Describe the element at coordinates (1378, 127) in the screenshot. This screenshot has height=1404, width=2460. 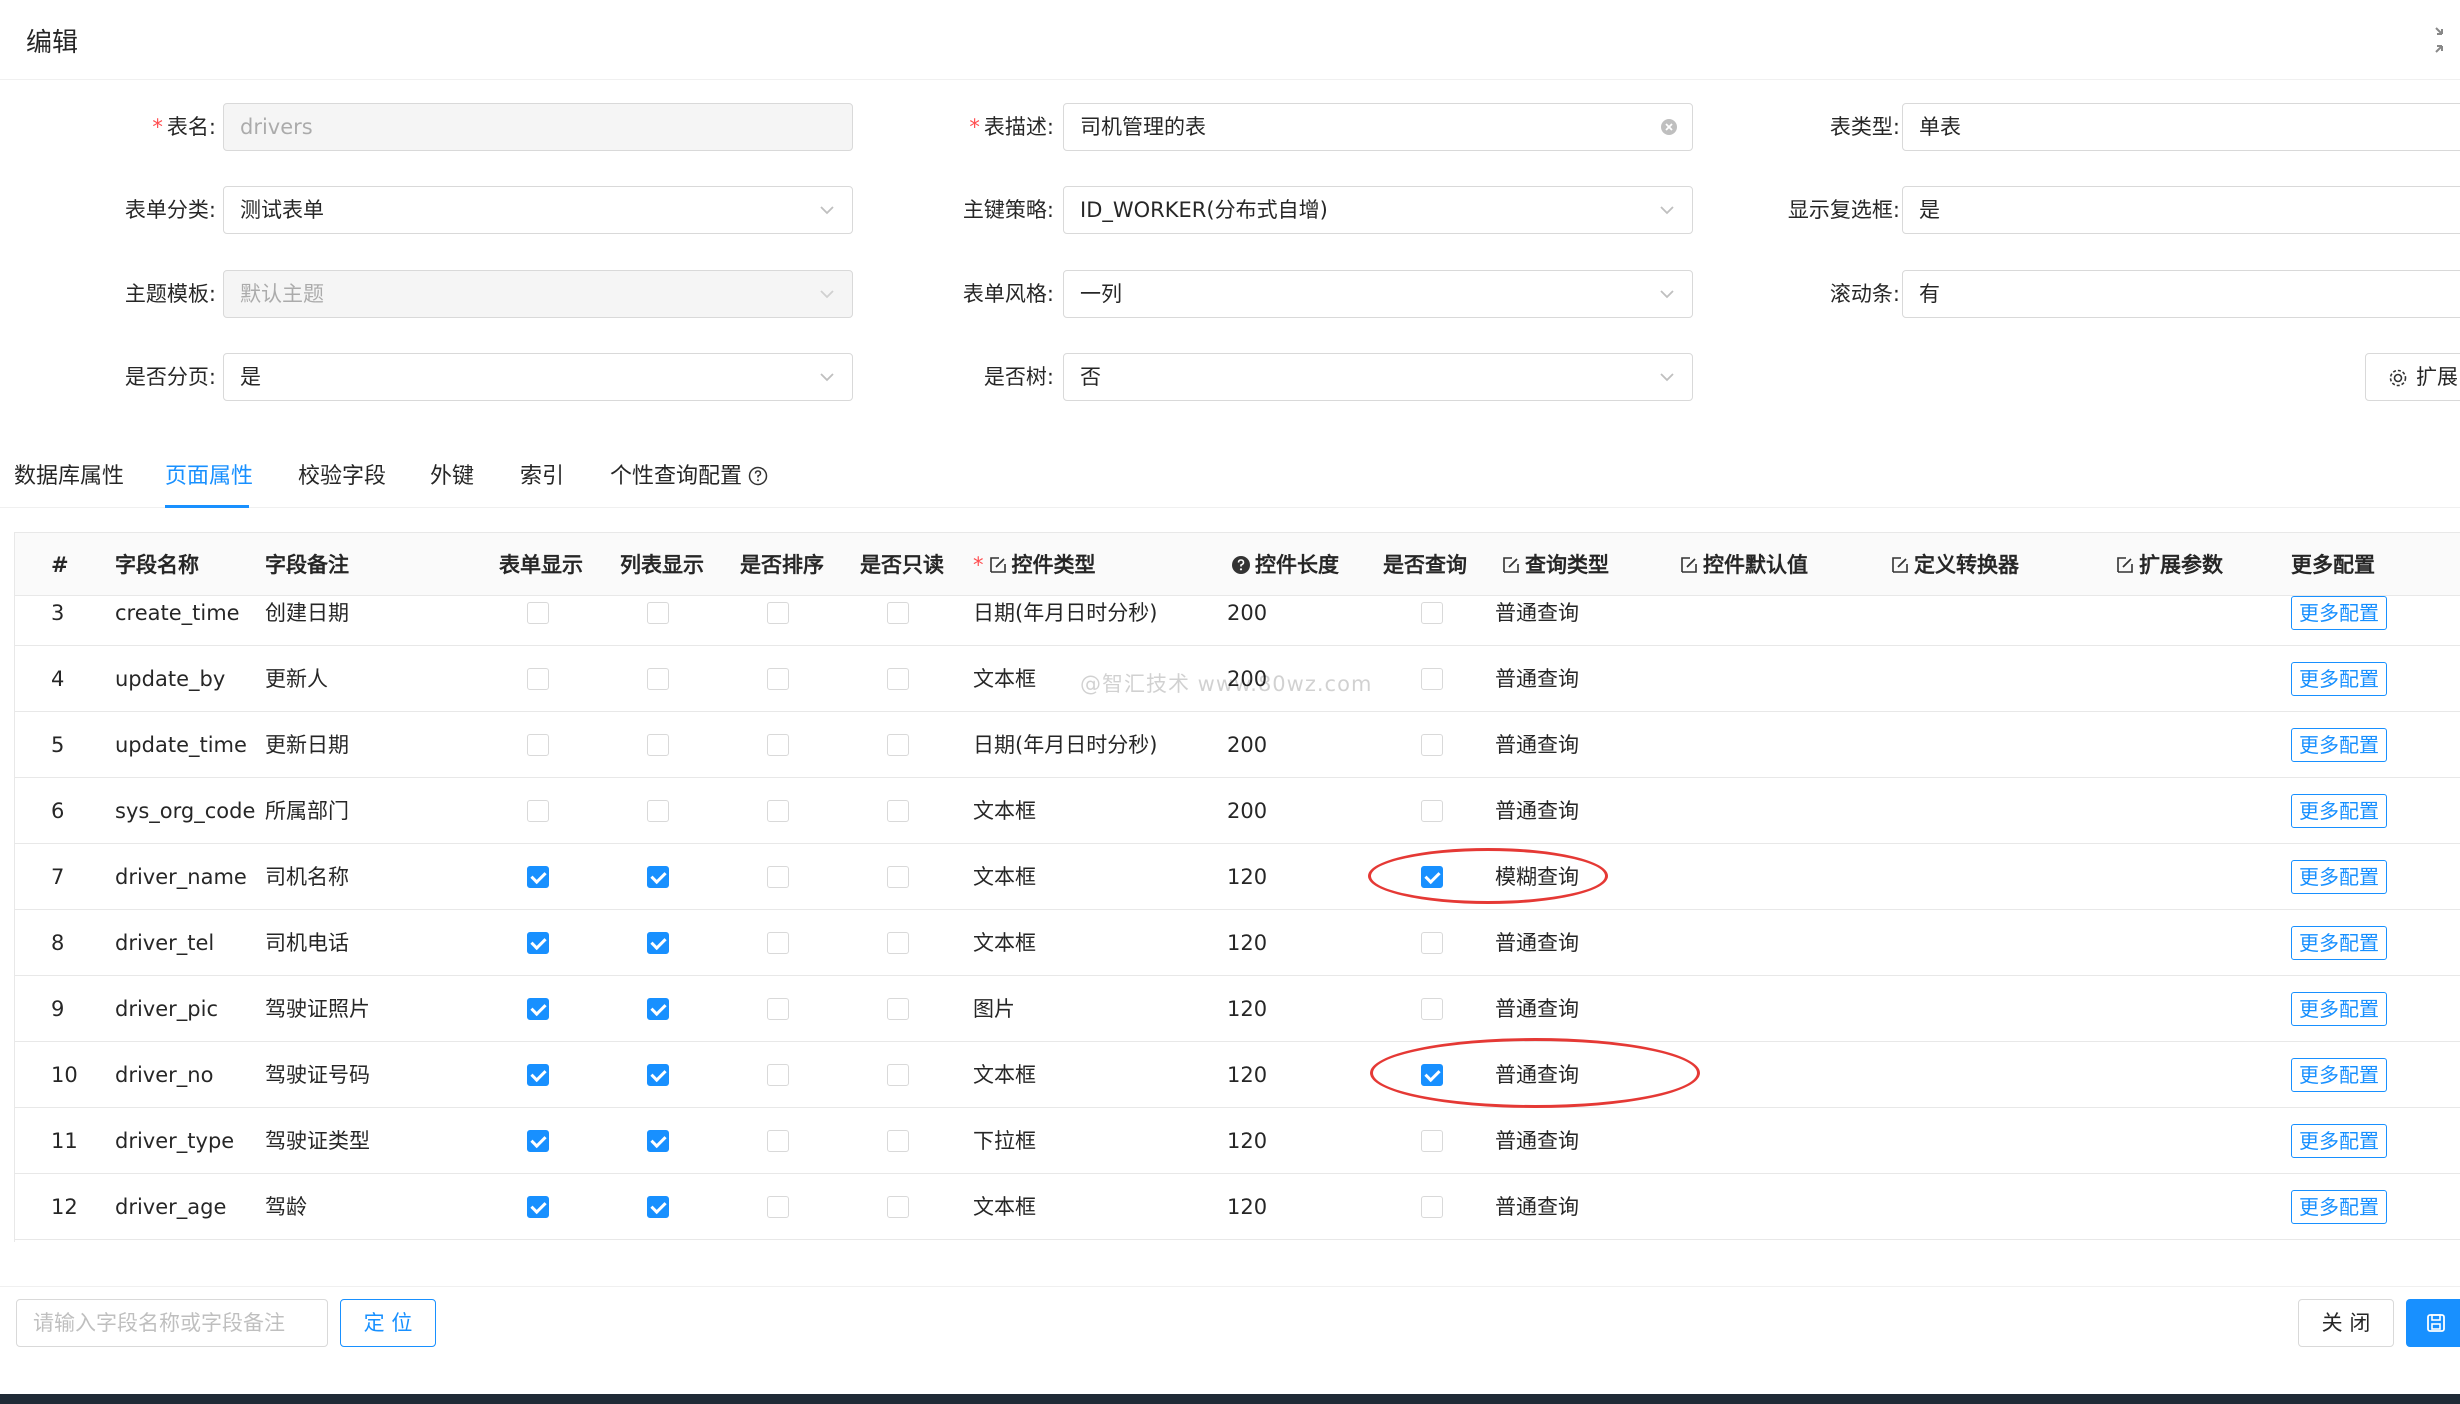
I see `table-desc-input: 司机管理的表` at that location.